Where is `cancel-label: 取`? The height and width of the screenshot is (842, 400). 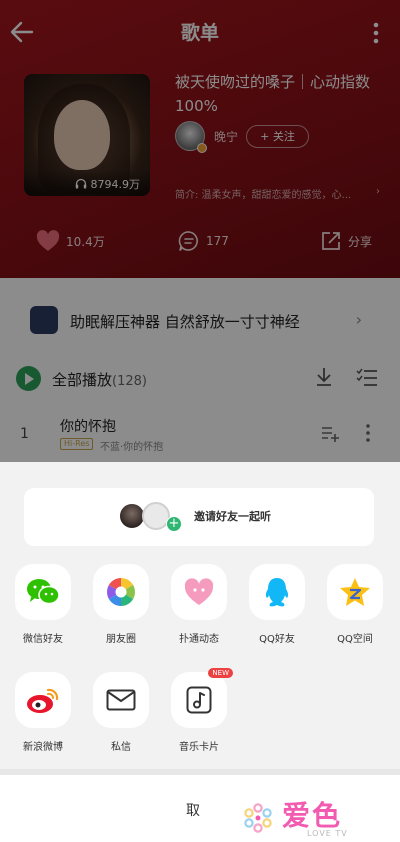 cancel-label: 取 is located at coordinates (193, 811).